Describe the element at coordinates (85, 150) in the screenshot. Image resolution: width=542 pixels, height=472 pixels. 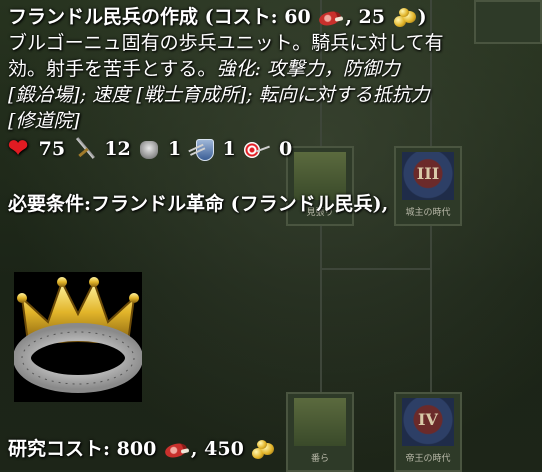
I see `sword-icon` at that location.